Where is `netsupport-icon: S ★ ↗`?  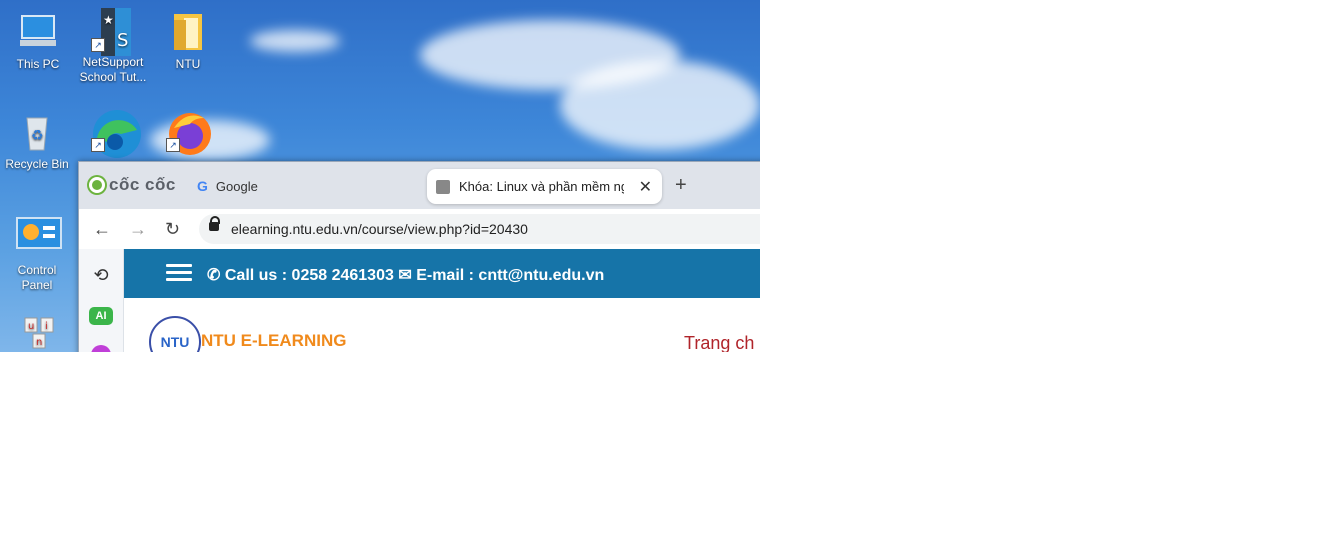 netsupport-icon: S ★ ↗ is located at coordinates (113, 32).